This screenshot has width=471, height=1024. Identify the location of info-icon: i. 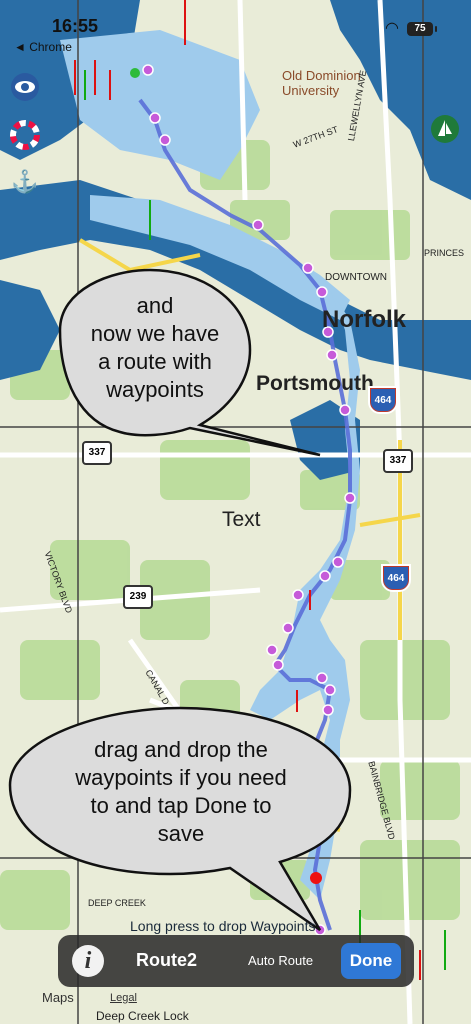
(88, 961).